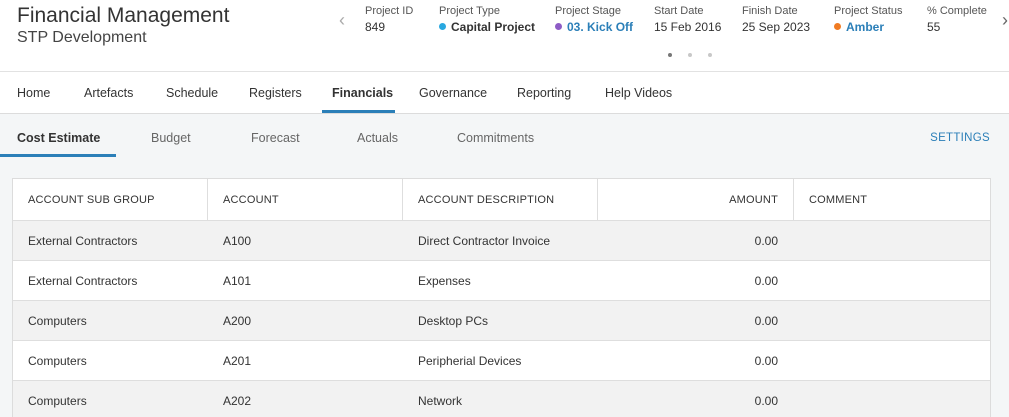 The width and height of the screenshot is (1009, 417). Describe the element at coordinates (688, 199) in the screenshot. I see `column-header-amount: AMOUNT` at that location.